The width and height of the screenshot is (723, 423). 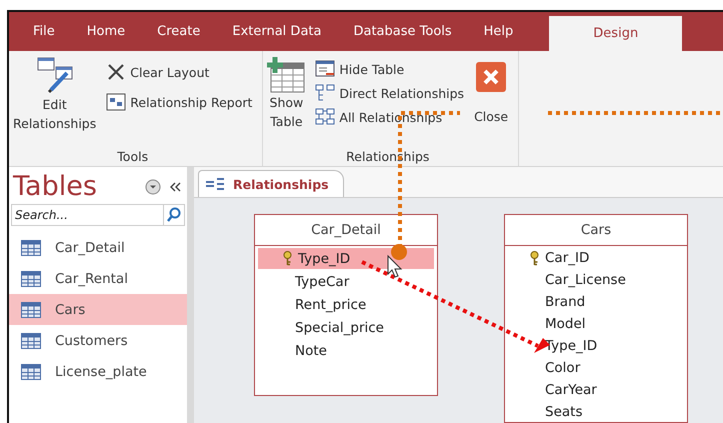 I want to click on mouse-cursor, so click(x=395, y=266).